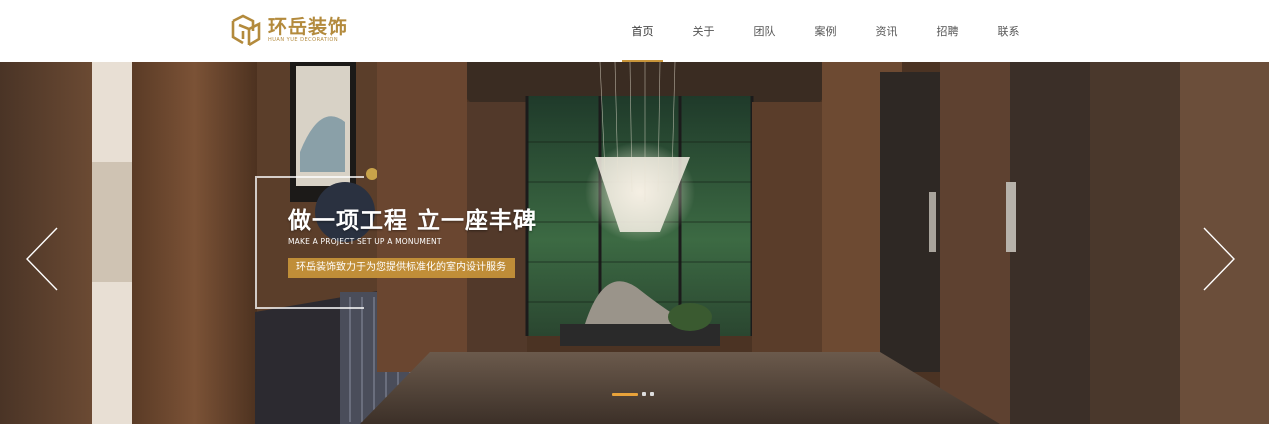 This screenshot has height=424, width=1269. Describe the element at coordinates (303, 39) in the screenshot. I see `brand-name-en: HUAN YUE DECORATION` at that location.